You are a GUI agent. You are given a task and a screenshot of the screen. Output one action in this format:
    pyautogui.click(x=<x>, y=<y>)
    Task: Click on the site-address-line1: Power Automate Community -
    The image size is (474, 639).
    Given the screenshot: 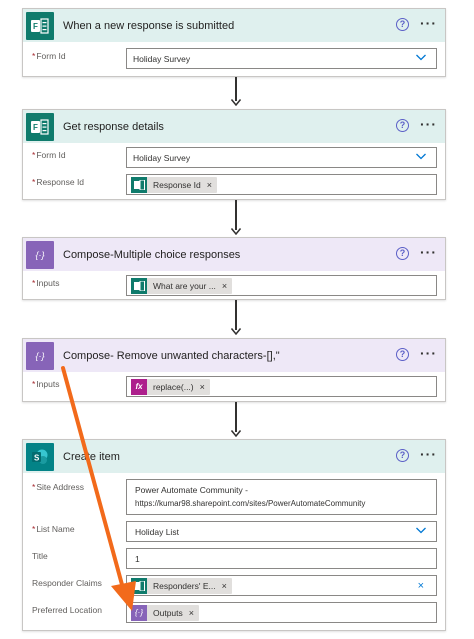 What is the action you would take?
    pyautogui.click(x=191, y=490)
    